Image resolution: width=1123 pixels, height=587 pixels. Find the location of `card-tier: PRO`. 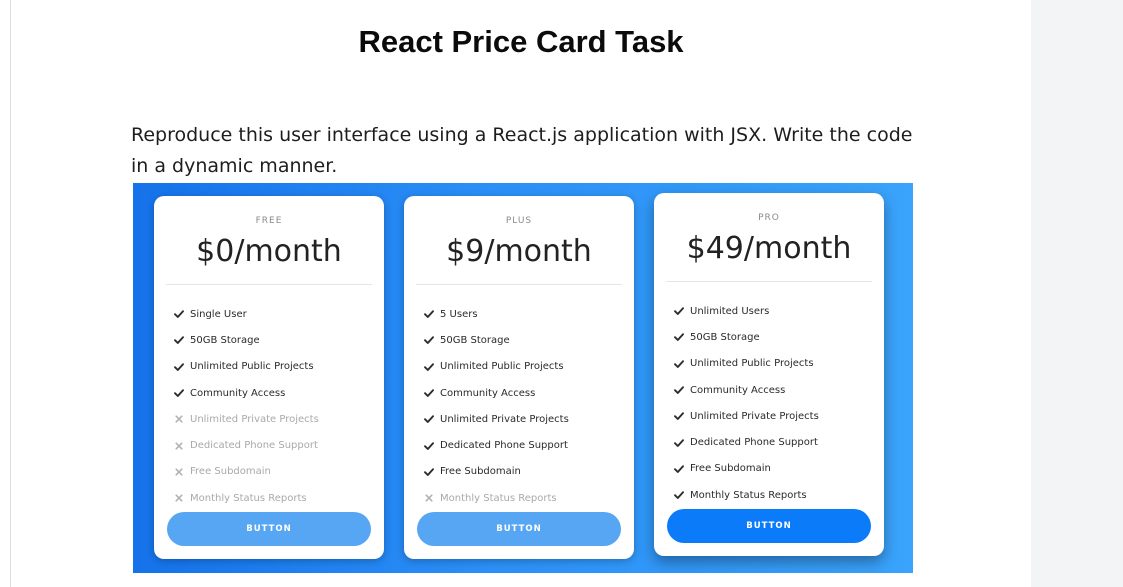

card-tier: PRO is located at coordinates (769, 218).